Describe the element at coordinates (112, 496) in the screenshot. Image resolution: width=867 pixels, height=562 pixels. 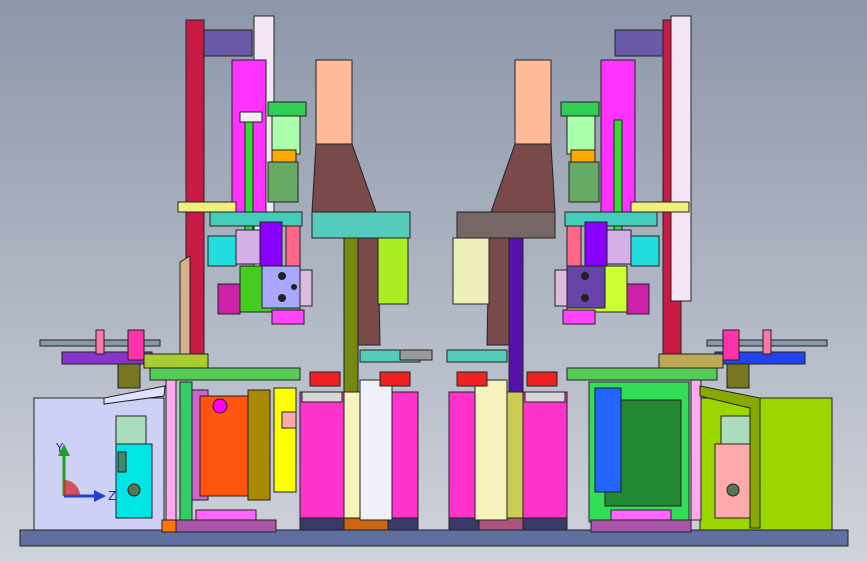
I see `z-axis-label: Z` at that location.